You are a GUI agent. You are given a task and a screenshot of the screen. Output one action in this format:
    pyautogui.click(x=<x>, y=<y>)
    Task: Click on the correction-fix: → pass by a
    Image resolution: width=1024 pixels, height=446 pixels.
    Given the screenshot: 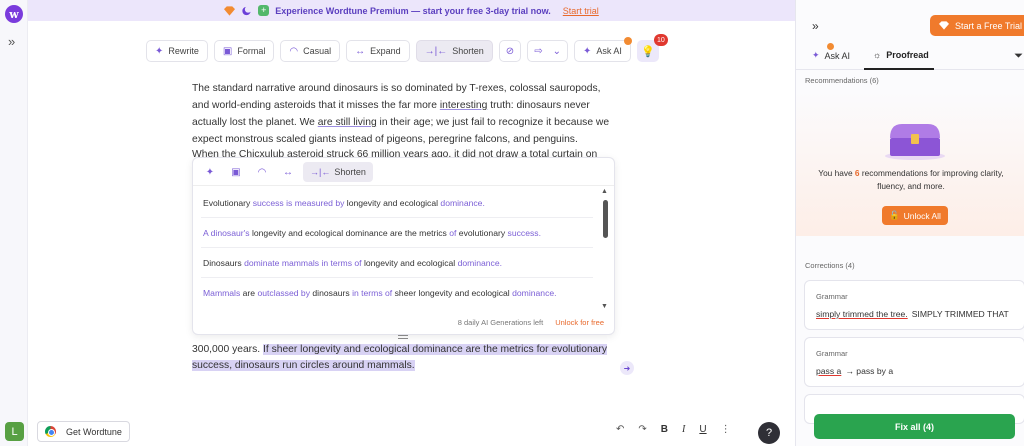 What is the action you would take?
    pyautogui.click(x=869, y=371)
    